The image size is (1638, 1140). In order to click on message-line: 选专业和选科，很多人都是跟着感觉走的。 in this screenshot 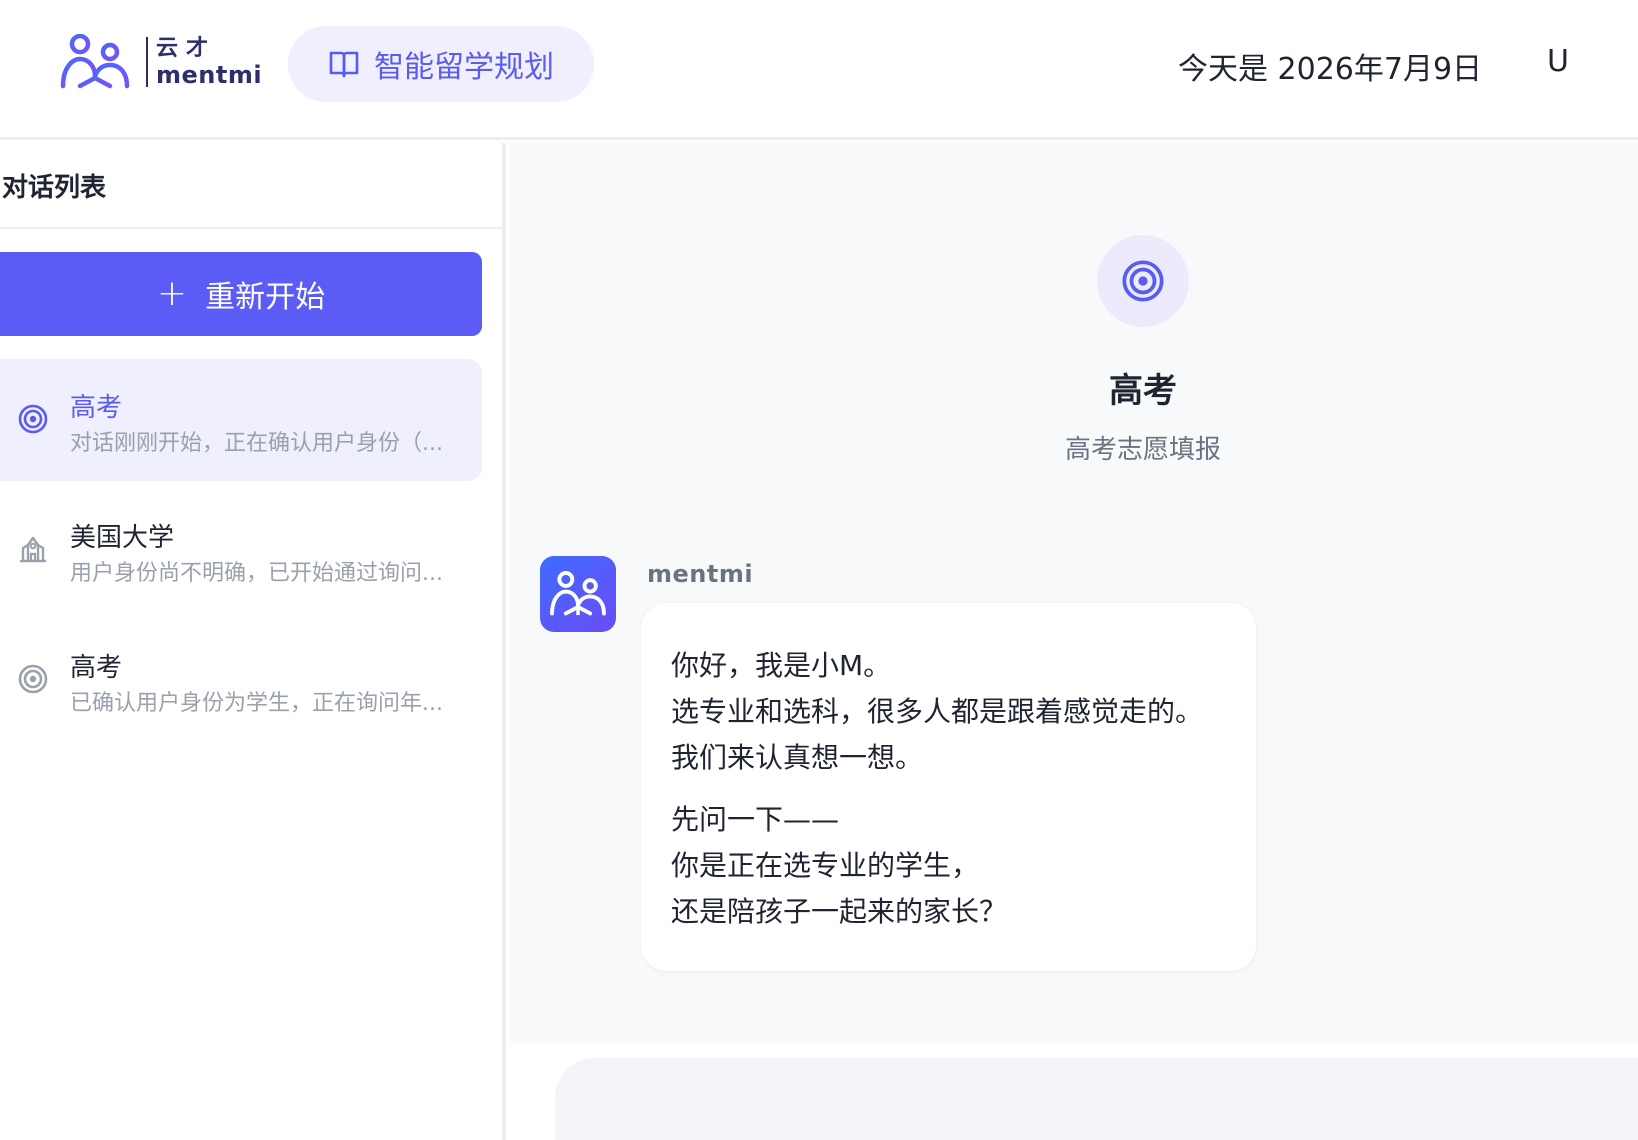, I will do `click(937, 711)`.